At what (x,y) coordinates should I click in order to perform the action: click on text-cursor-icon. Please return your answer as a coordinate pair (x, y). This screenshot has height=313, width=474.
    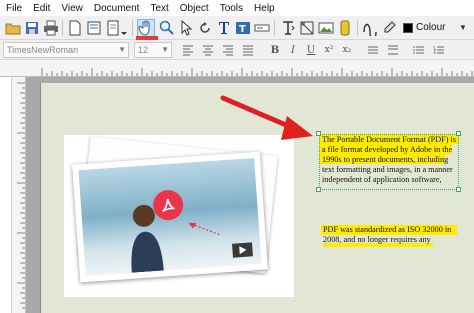
    Looking at the image, I should click on (288, 28).